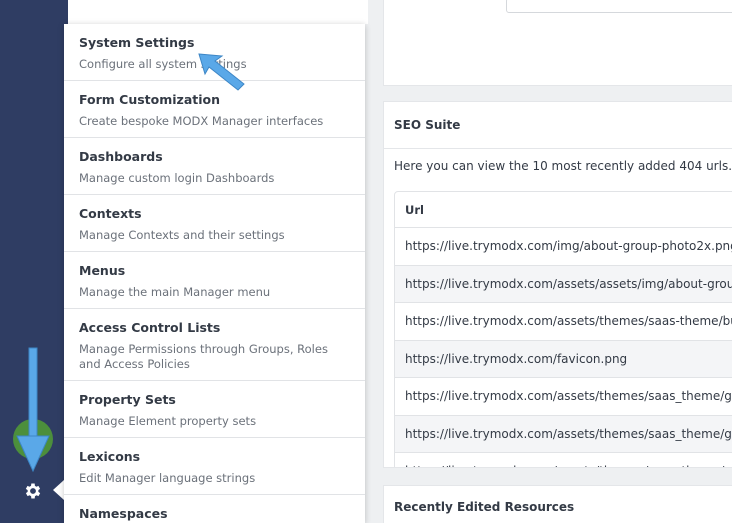  I want to click on menu-item-title: Contexts, so click(110, 213).